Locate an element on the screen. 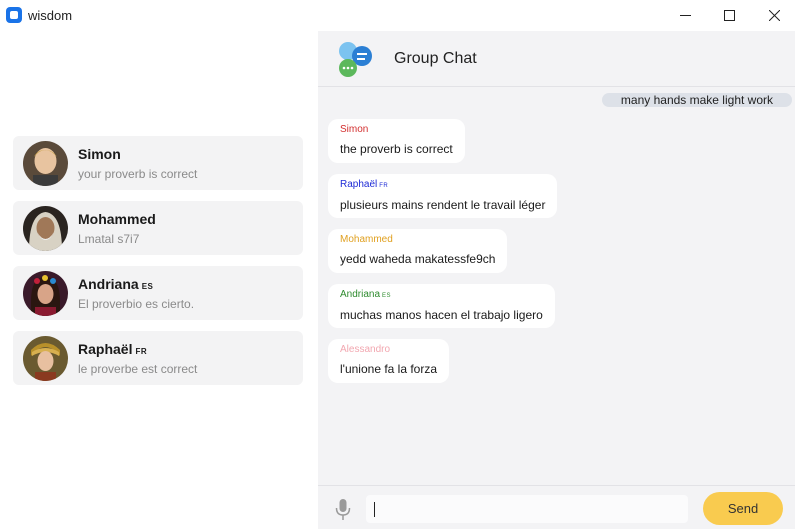  message-bubble: Simon the proverb is correct is located at coordinates (396, 141).